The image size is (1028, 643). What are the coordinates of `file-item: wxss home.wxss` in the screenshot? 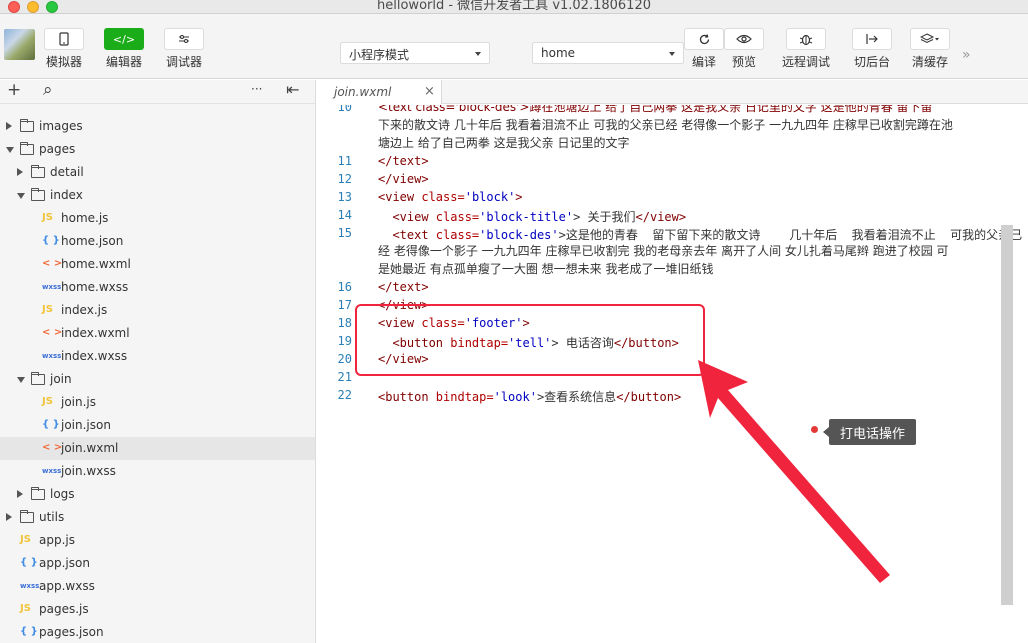 It's located at (157, 287).